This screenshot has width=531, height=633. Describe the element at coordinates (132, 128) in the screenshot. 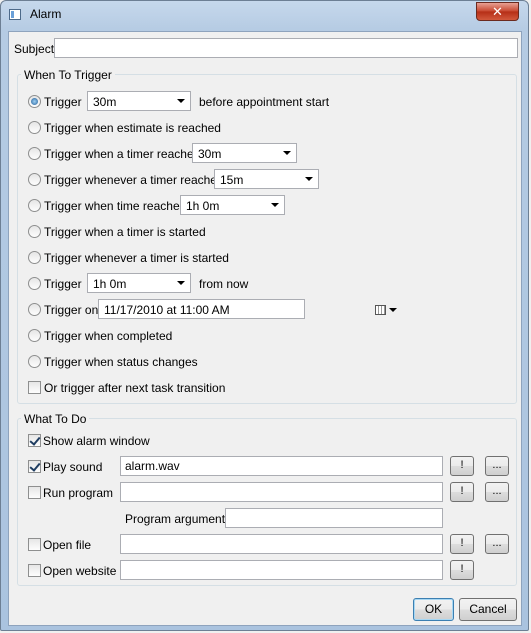

I see `trigger-estimate-label: Trigger when estimate is reached` at that location.